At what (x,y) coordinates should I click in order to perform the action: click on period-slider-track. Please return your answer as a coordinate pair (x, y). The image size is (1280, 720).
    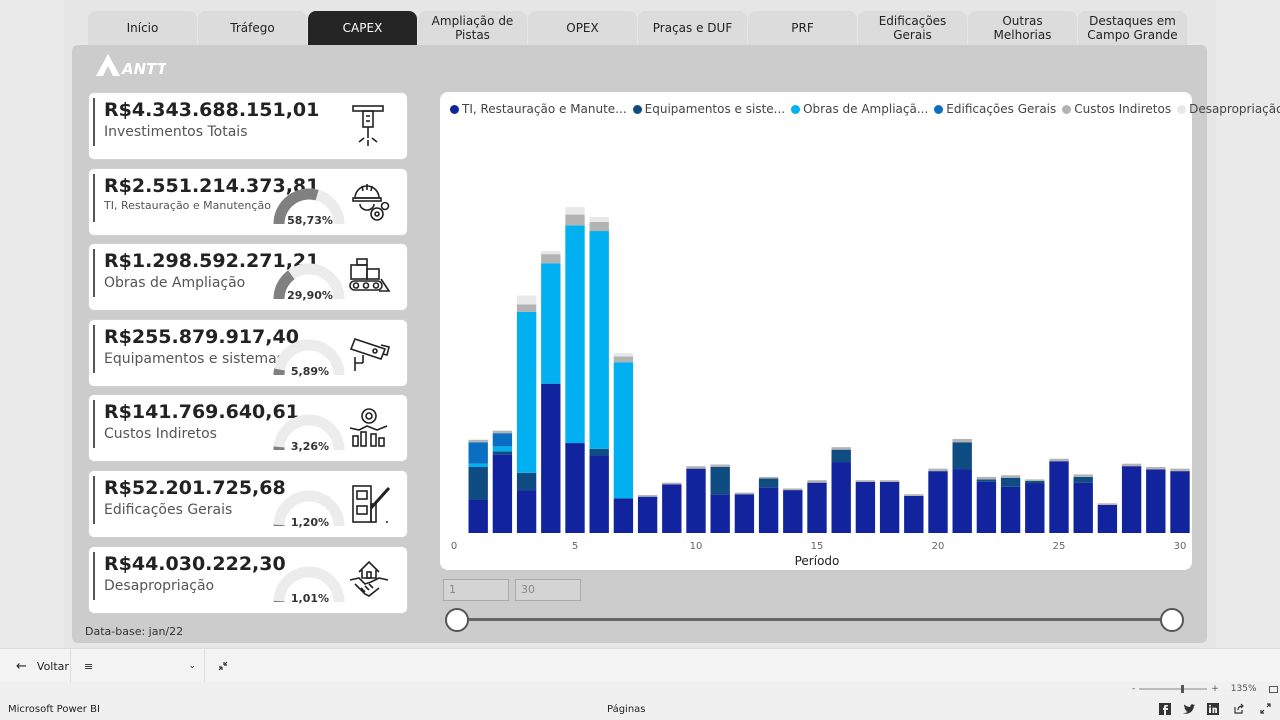
    Looking at the image, I should click on (814, 619).